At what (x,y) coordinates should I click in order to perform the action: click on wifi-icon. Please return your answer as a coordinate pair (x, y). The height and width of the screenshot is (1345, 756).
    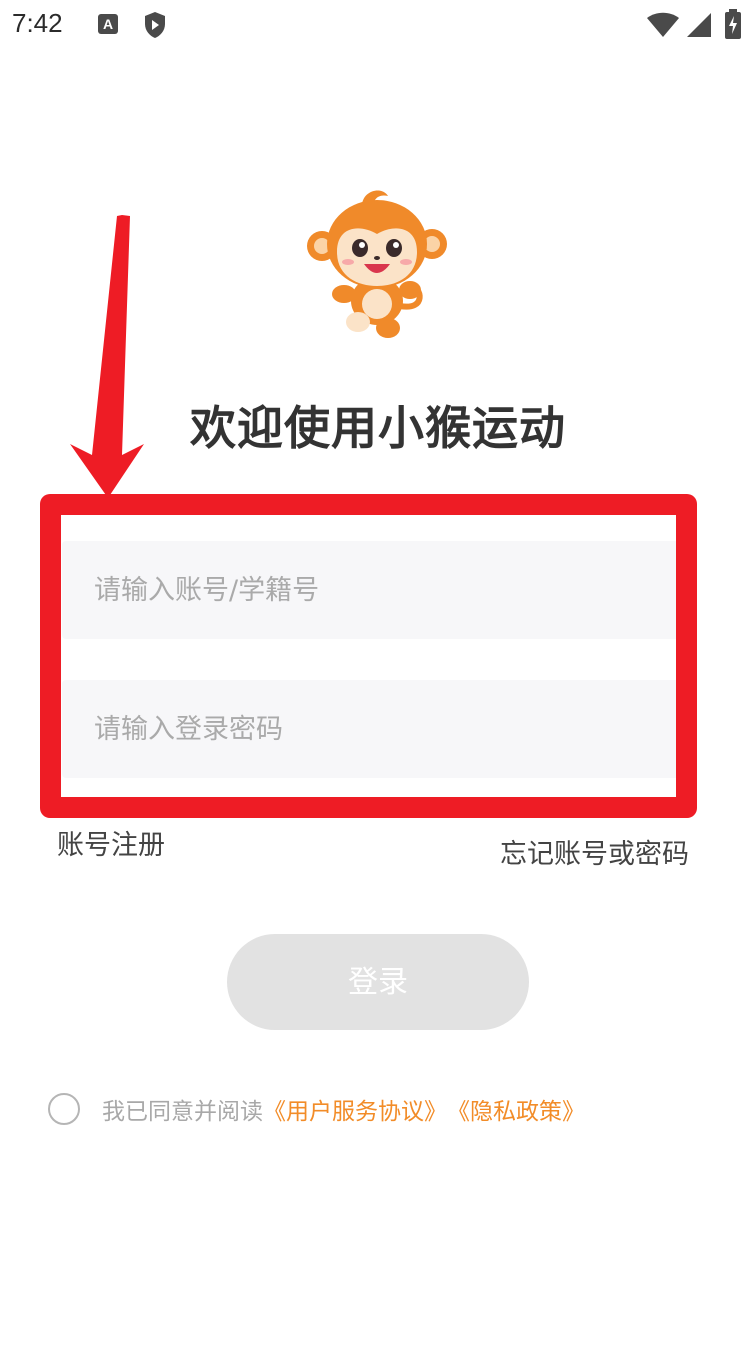
    Looking at the image, I should click on (663, 24).